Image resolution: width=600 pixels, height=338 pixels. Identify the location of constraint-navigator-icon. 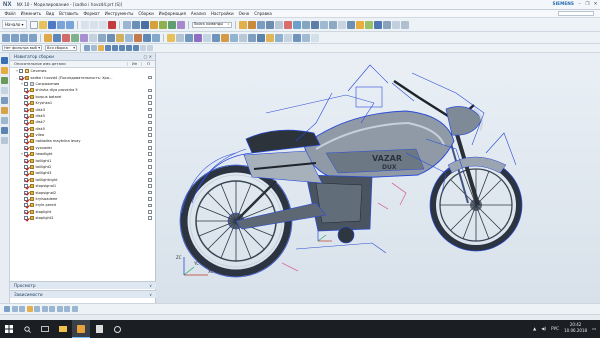
(4, 70).